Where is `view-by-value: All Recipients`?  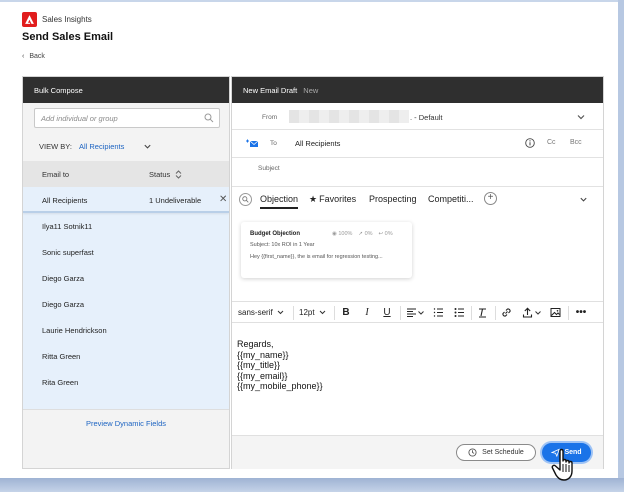
view-by-value: All Recipients is located at coordinates (101, 146).